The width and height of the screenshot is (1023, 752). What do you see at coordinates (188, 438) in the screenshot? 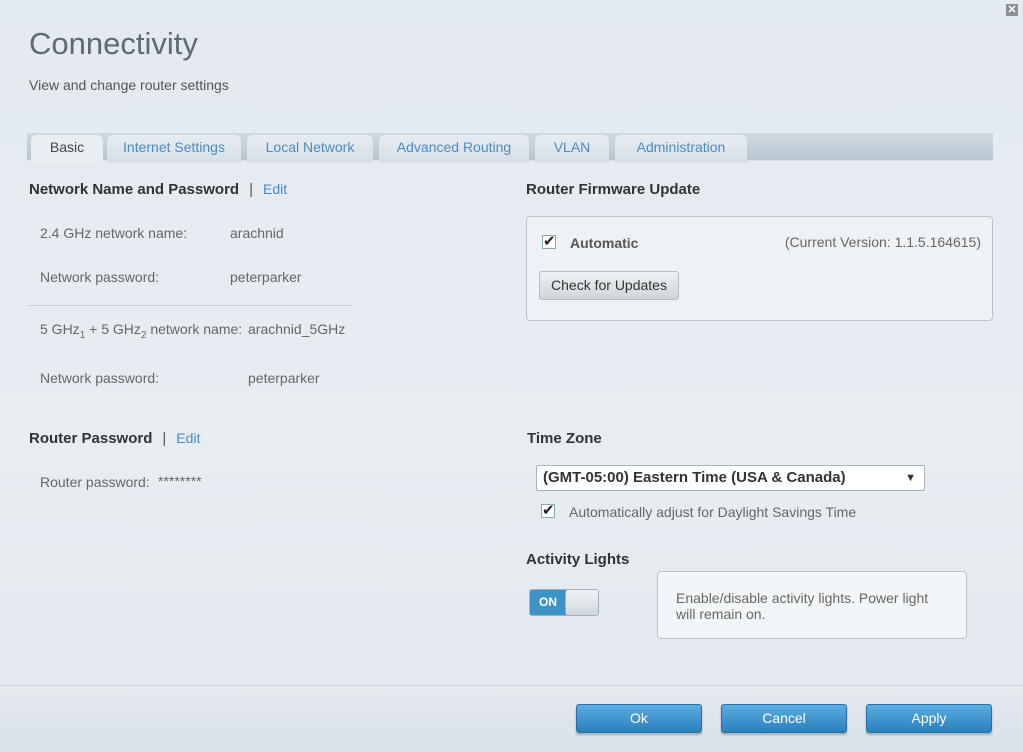
I see `edit-router-password-link: Edit` at bounding box center [188, 438].